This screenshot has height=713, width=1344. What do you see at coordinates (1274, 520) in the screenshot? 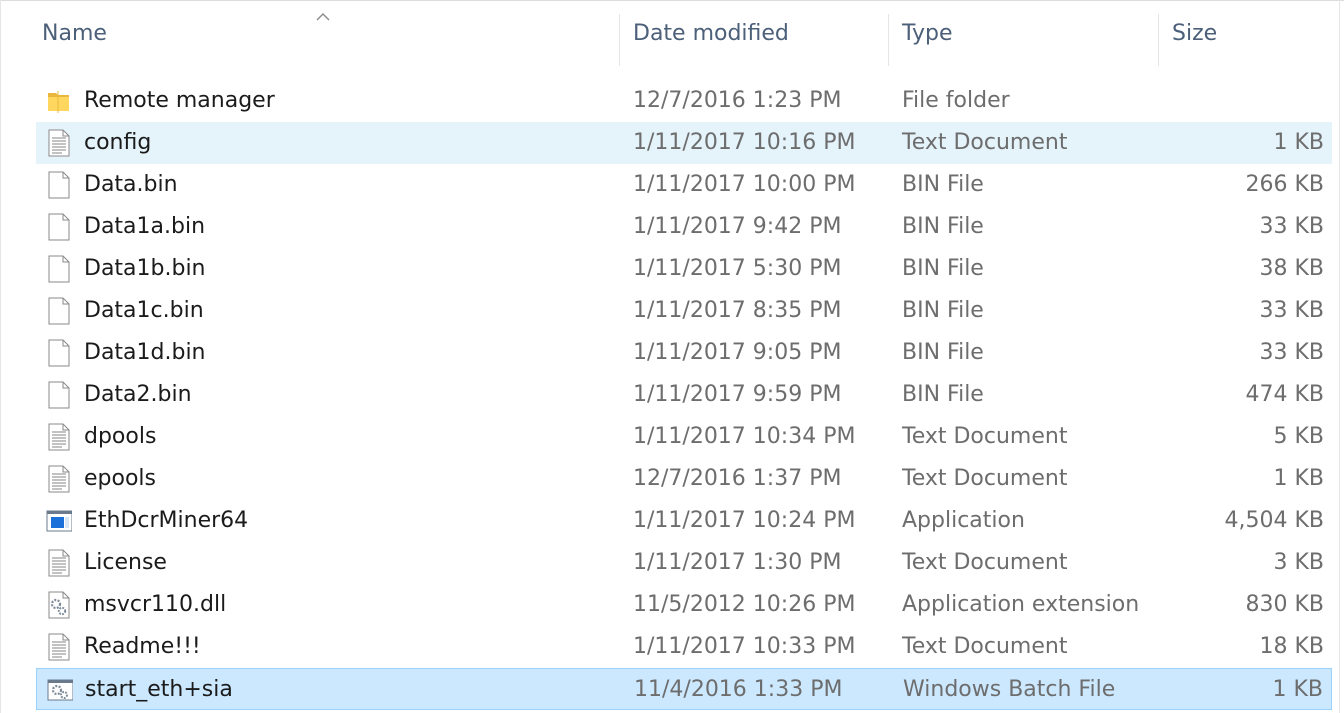
I see `file-size: 4,504 KB` at bounding box center [1274, 520].